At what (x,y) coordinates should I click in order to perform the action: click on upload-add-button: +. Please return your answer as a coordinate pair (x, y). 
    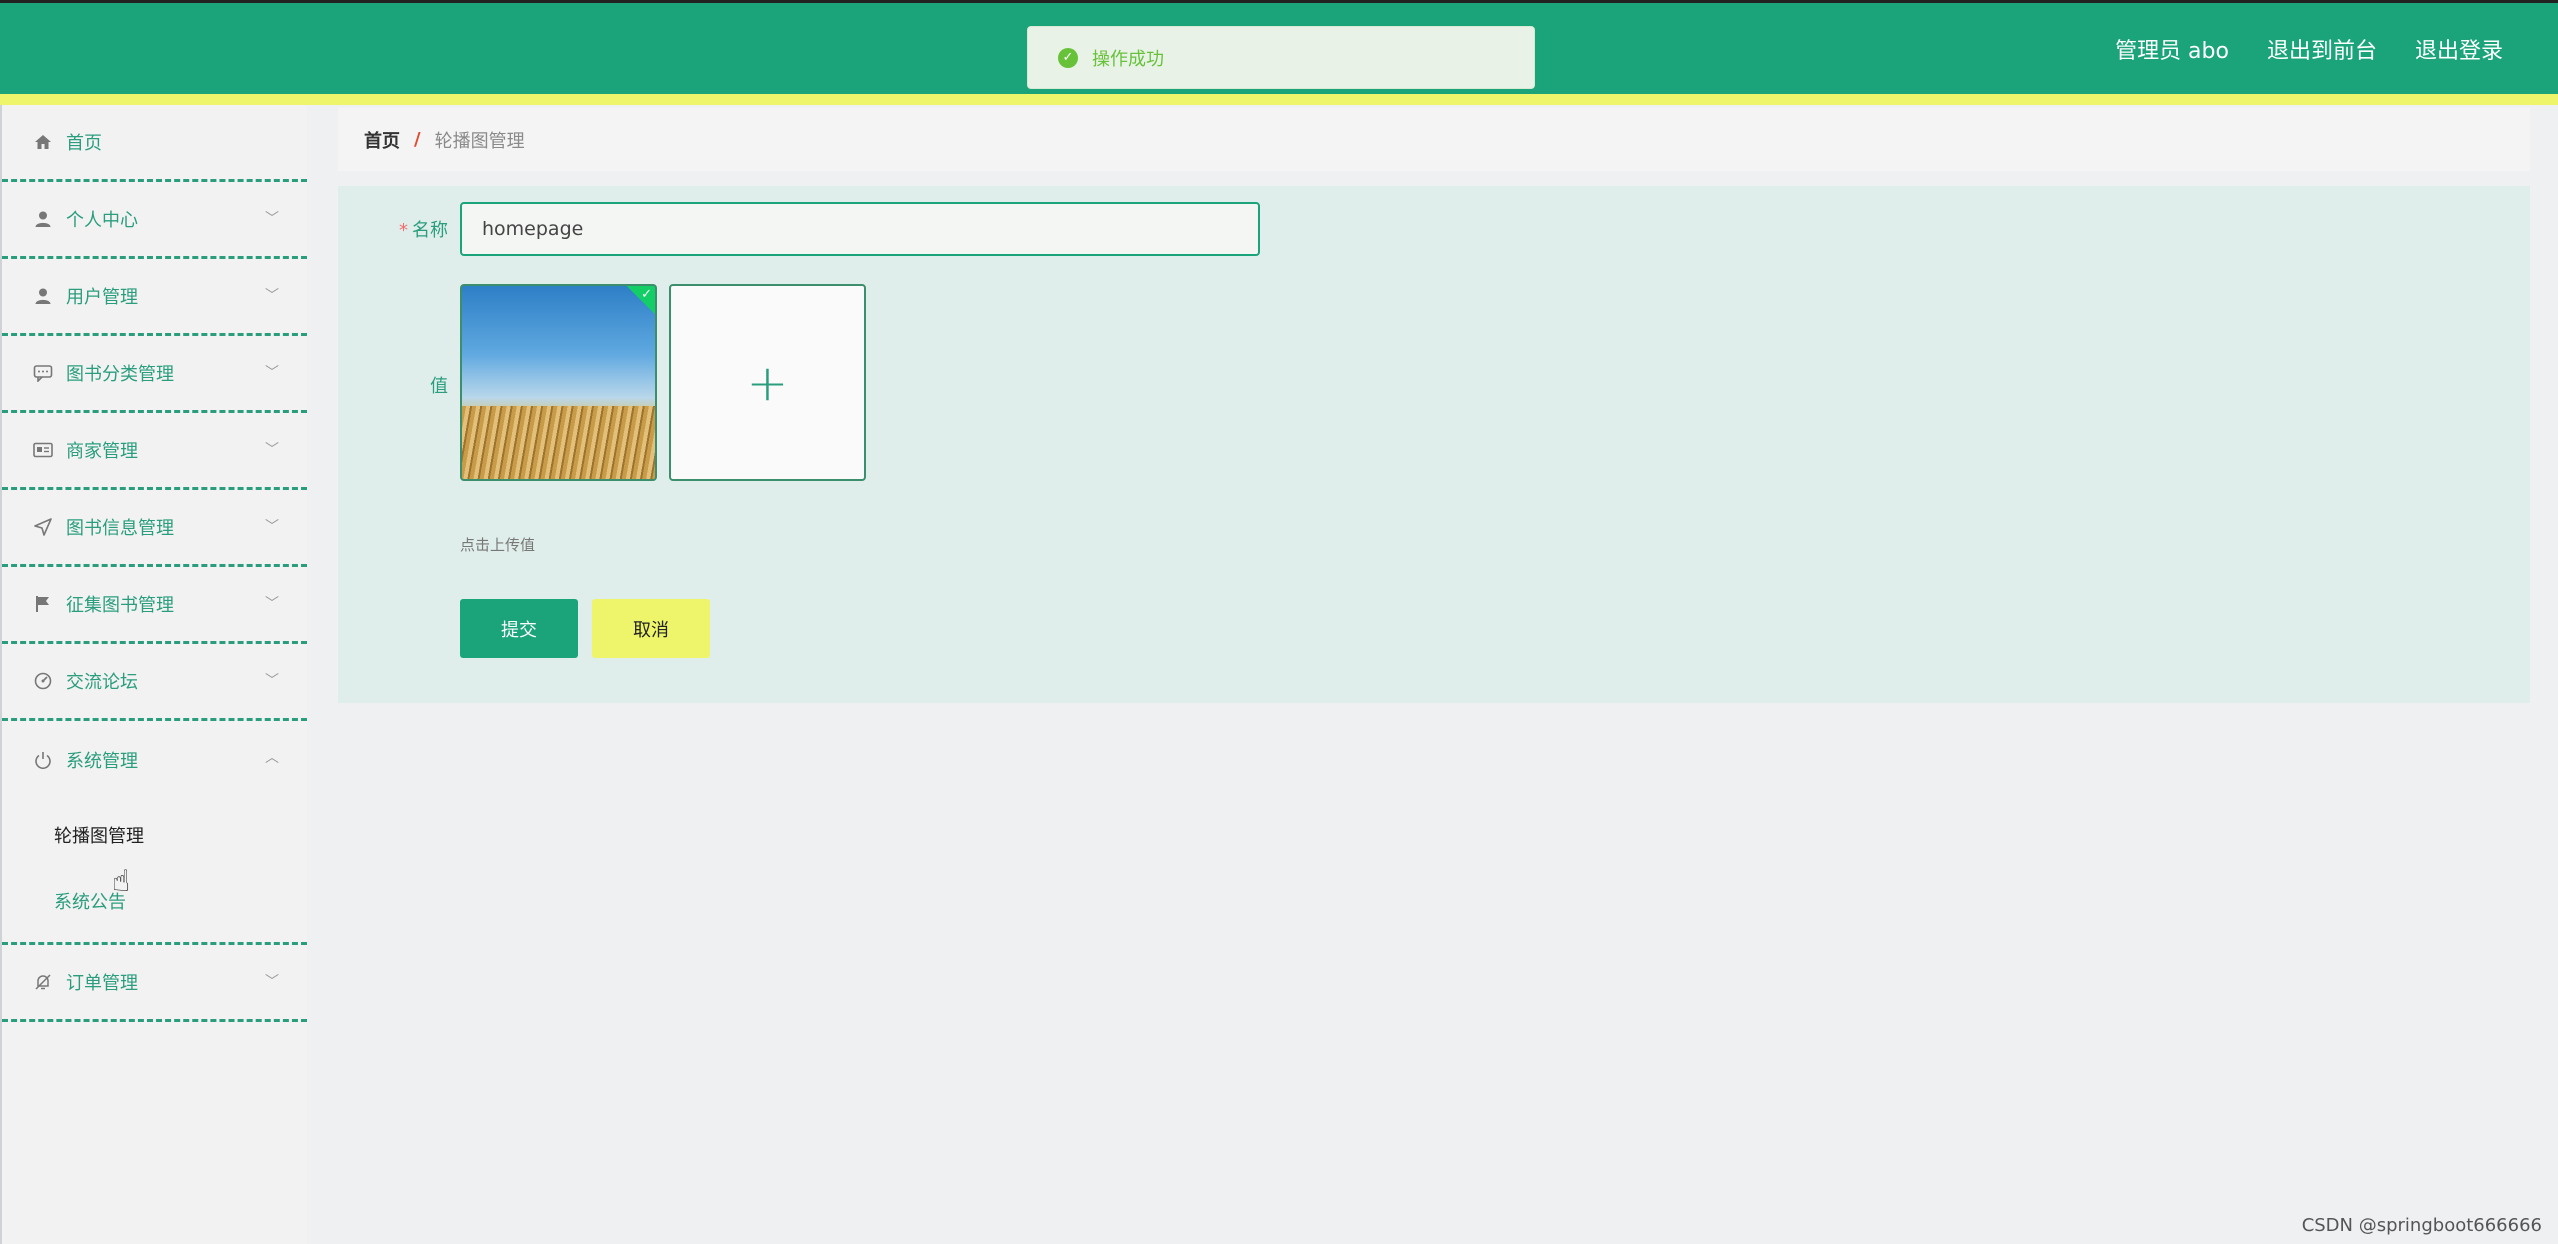
    Looking at the image, I should click on (767, 382).